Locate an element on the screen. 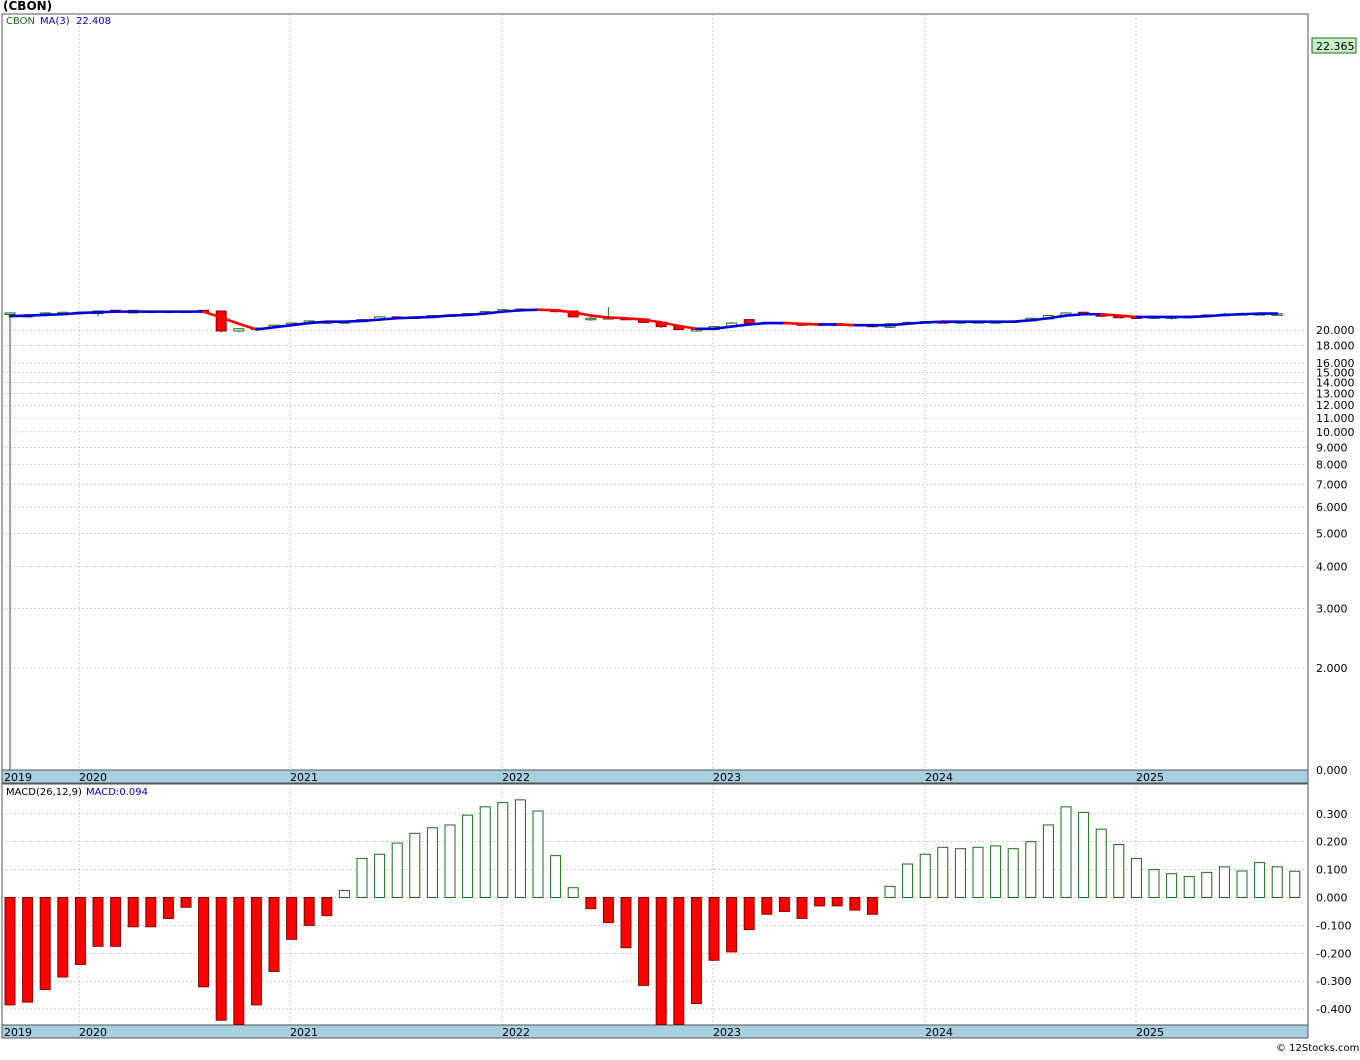  copyright: © 12Stocks.com is located at coordinates (1317, 1048).